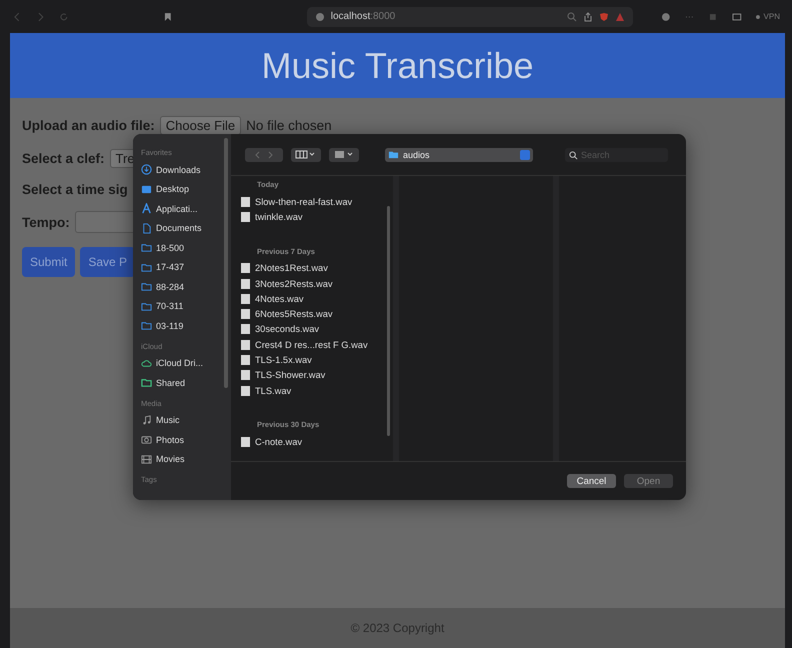 The image size is (792, 648). What do you see at coordinates (186, 420) in the screenshot?
I see `sidebar-item: Music` at bounding box center [186, 420].